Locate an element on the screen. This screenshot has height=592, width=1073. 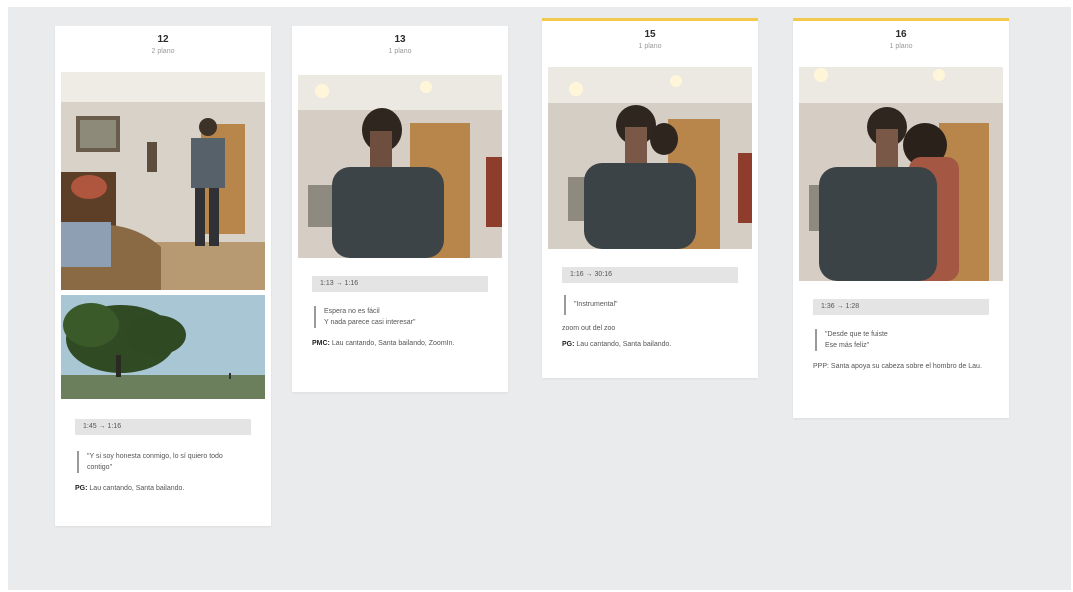
frame-image-head-on-shoulder is located at coordinates (901, 174).